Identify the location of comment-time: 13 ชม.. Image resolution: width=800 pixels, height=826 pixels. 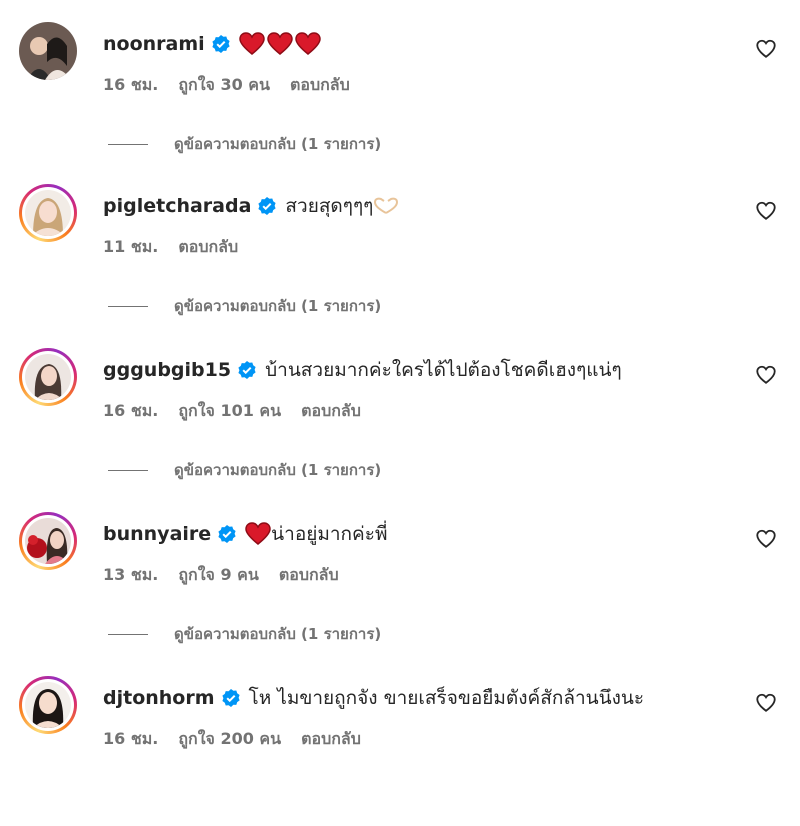
(131, 574).